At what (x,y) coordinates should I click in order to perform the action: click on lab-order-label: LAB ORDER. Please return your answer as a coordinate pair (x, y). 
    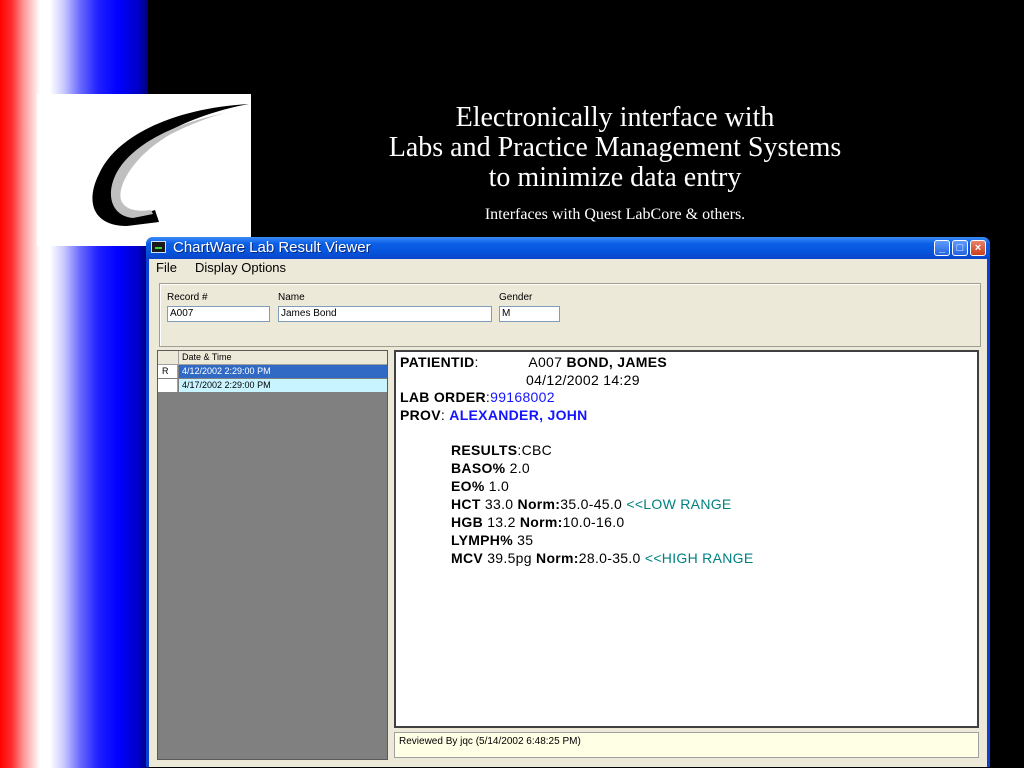
    Looking at the image, I should click on (443, 397).